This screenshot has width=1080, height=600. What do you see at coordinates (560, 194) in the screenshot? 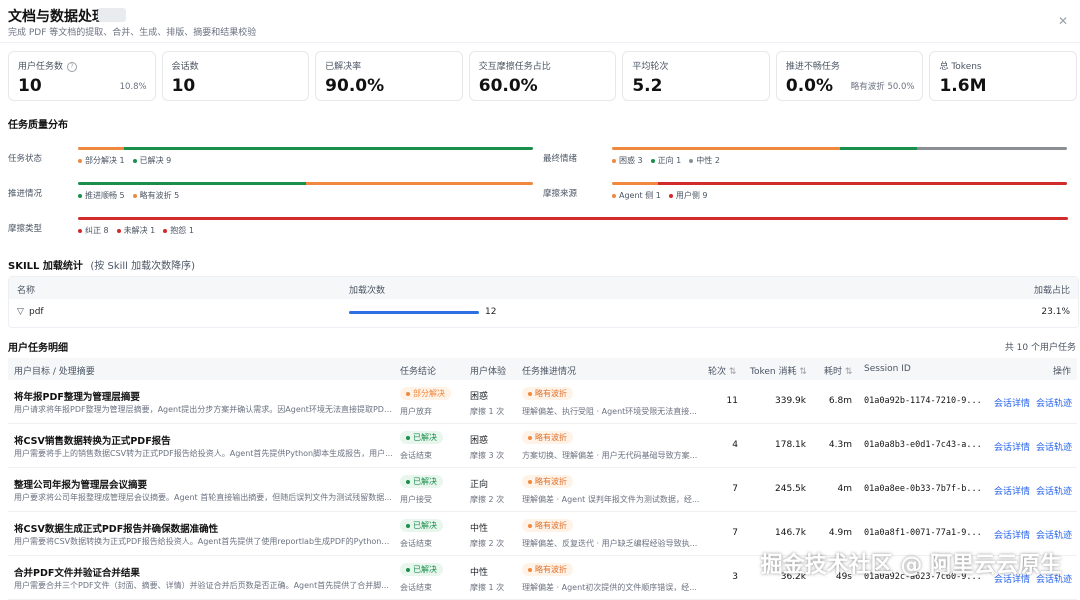
I see `quality-group-label: 摩擦来源` at bounding box center [560, 194].